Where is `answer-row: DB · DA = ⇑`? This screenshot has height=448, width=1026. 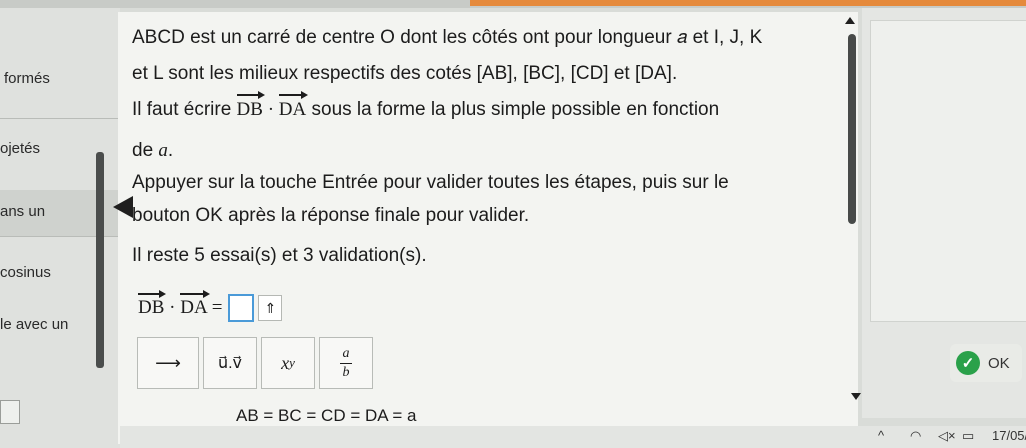
answer-row: DB · DA = ⇑ is located at coordinates (210, 308).